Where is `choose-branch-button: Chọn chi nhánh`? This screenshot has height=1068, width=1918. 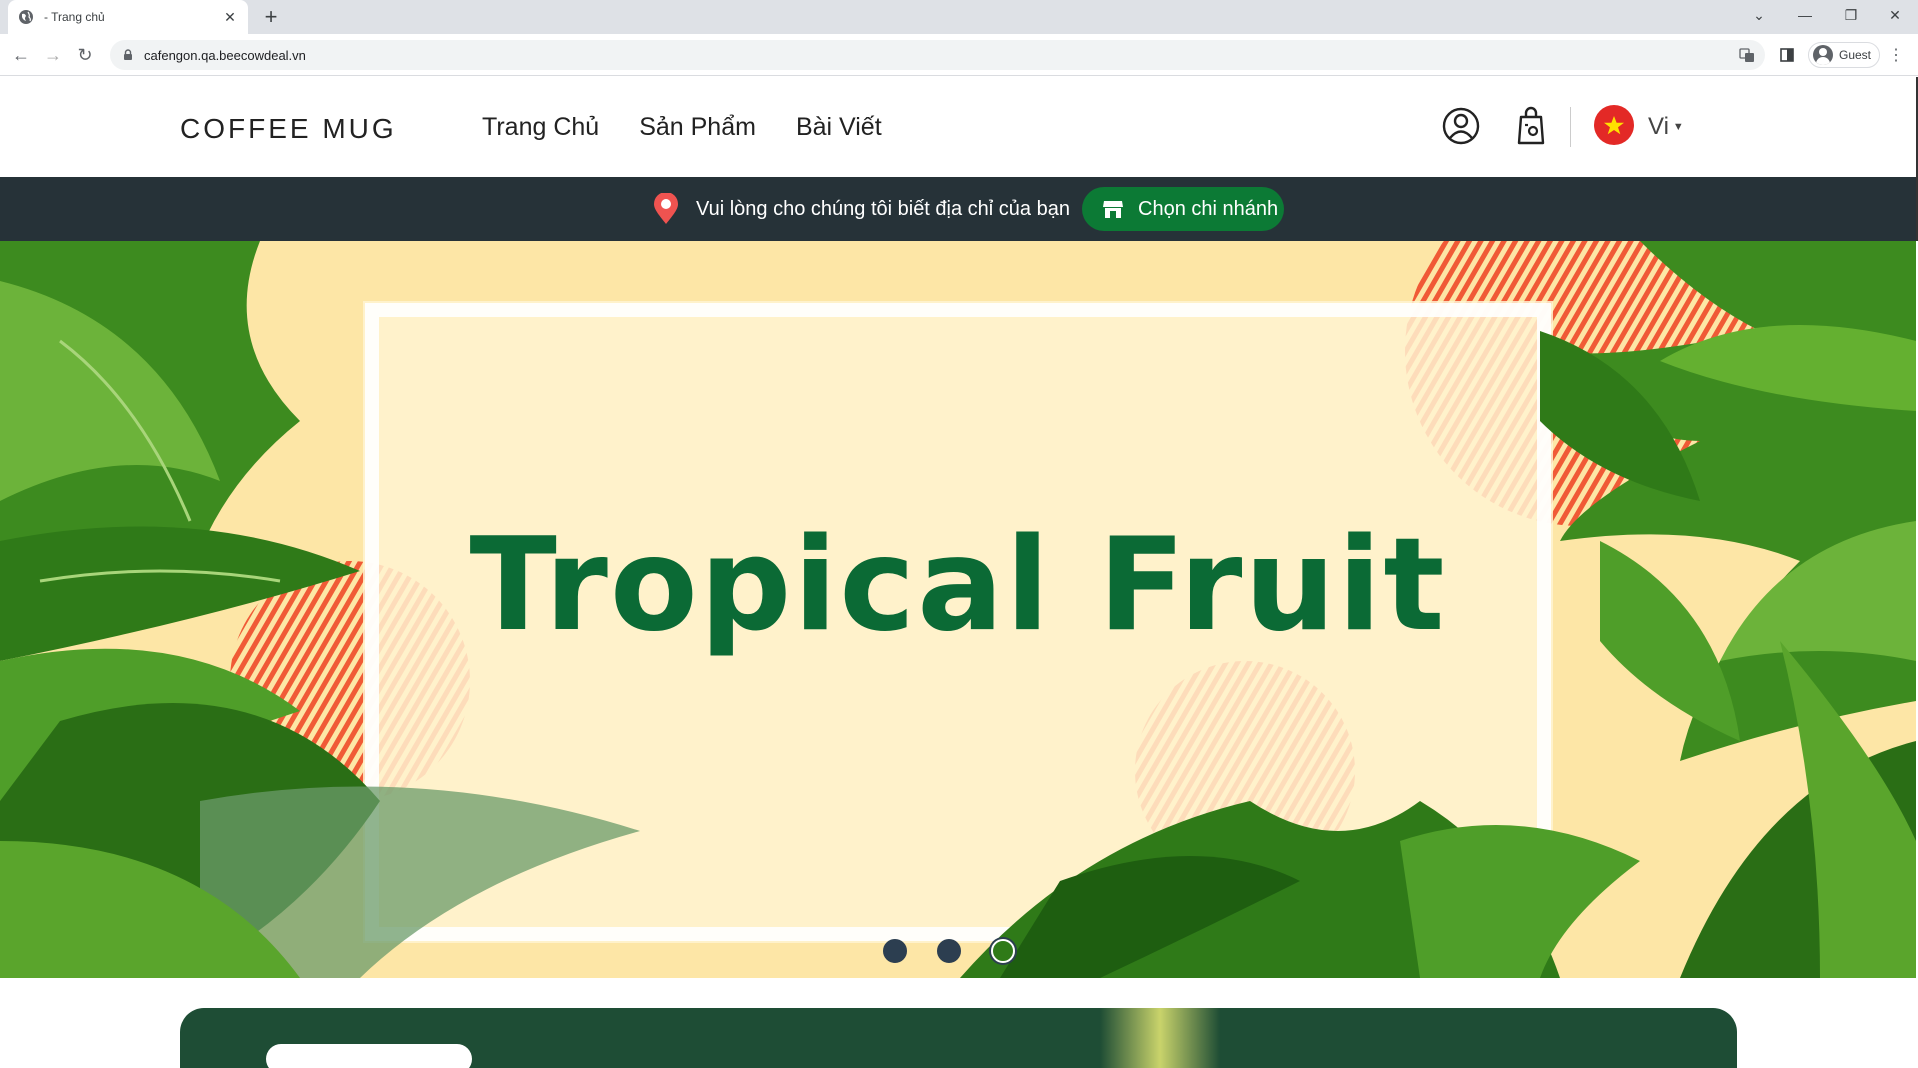 choose-branch-button: Chọn chi nhánh is located at coordinates (1183, 209).